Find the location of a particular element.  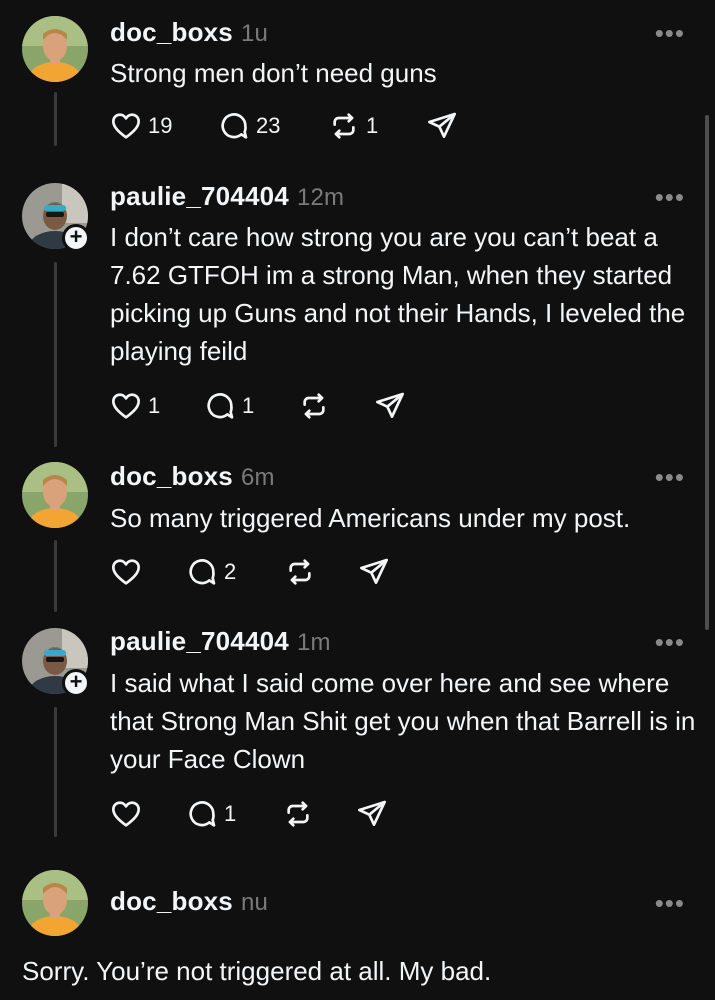

username: doc_boxs 1u is located at coordinates (189, 32).